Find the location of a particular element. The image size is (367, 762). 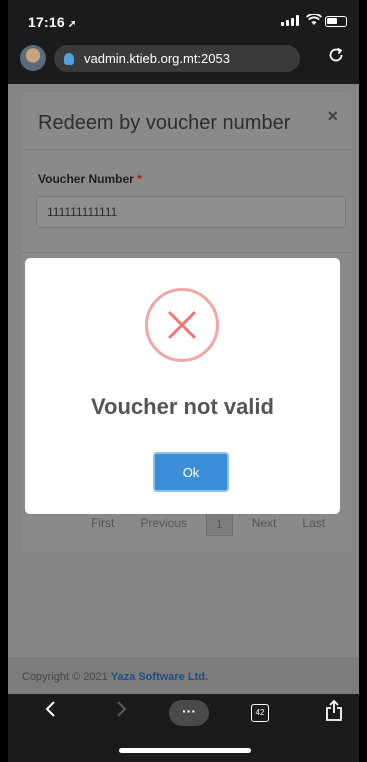

divider is located at coordinates (187, 252).